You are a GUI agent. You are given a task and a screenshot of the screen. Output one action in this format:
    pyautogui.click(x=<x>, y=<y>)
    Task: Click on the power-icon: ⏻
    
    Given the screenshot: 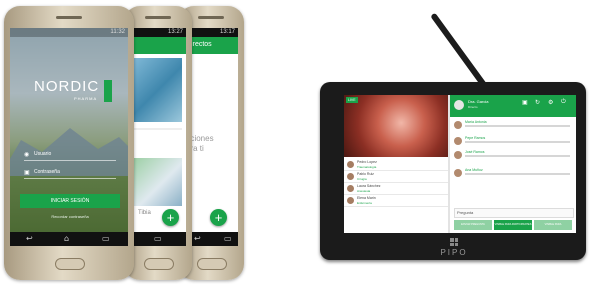 What is the action you would take?
    pyautogui.click(x=563, y=102)
    